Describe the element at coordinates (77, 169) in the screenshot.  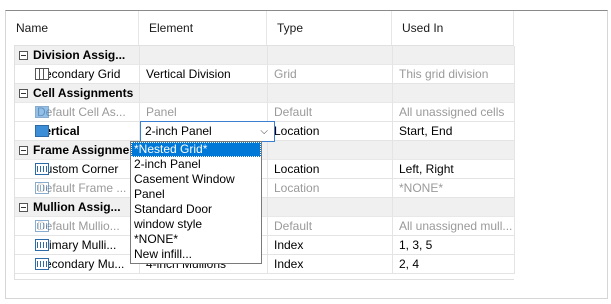
I see `item-name: Custom Corner` at that location.